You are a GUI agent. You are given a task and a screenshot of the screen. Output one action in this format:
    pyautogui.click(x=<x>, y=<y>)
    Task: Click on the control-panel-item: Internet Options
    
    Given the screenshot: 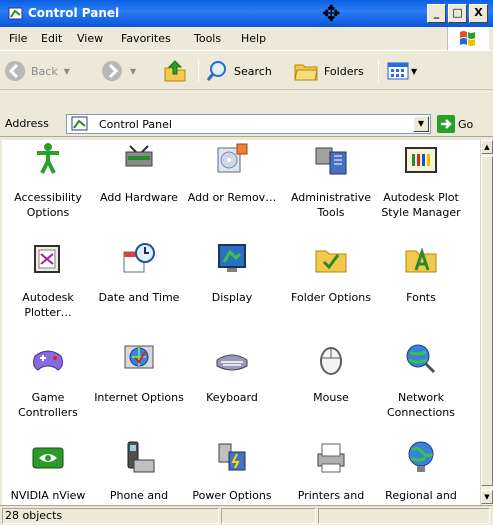 What is the action you would take?
    pyautogui.click(x=139, y=392)
    